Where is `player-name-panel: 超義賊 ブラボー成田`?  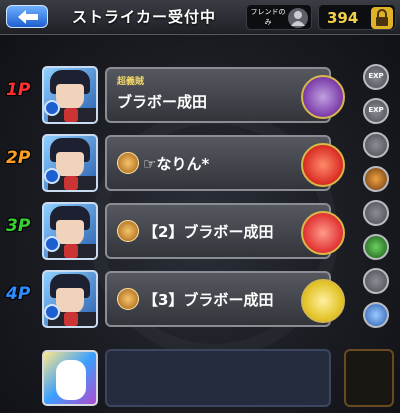 player-name-panel: 超義賊 ブラボー成田 is located at coordinates (225, 95).